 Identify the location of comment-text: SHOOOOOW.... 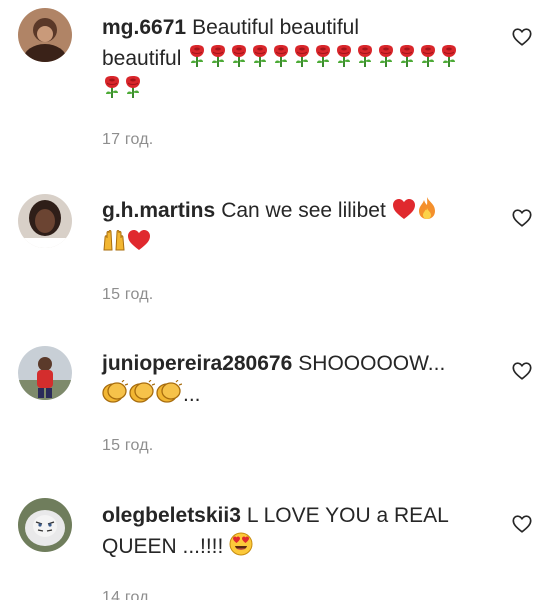
(372, 363).